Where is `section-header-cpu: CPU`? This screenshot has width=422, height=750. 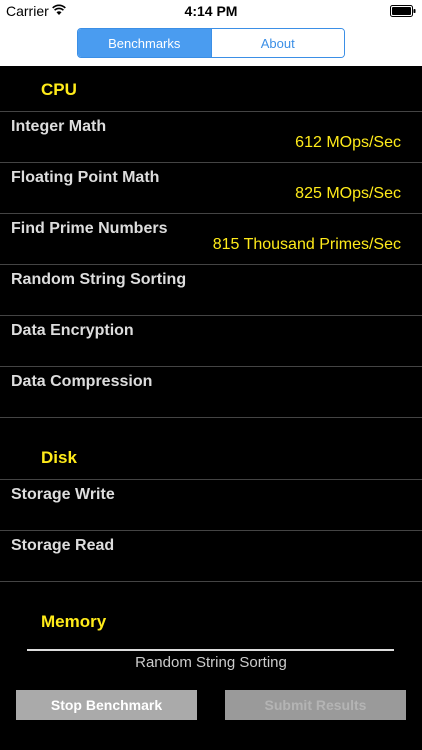
section-header-cpu: CPU is located at coordinates (211, 89).